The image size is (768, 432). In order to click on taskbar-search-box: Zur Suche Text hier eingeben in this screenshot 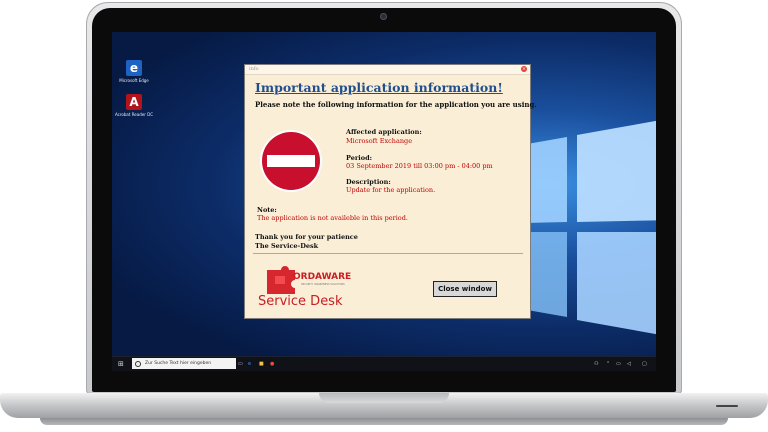, I will do `click(184, 363)`.